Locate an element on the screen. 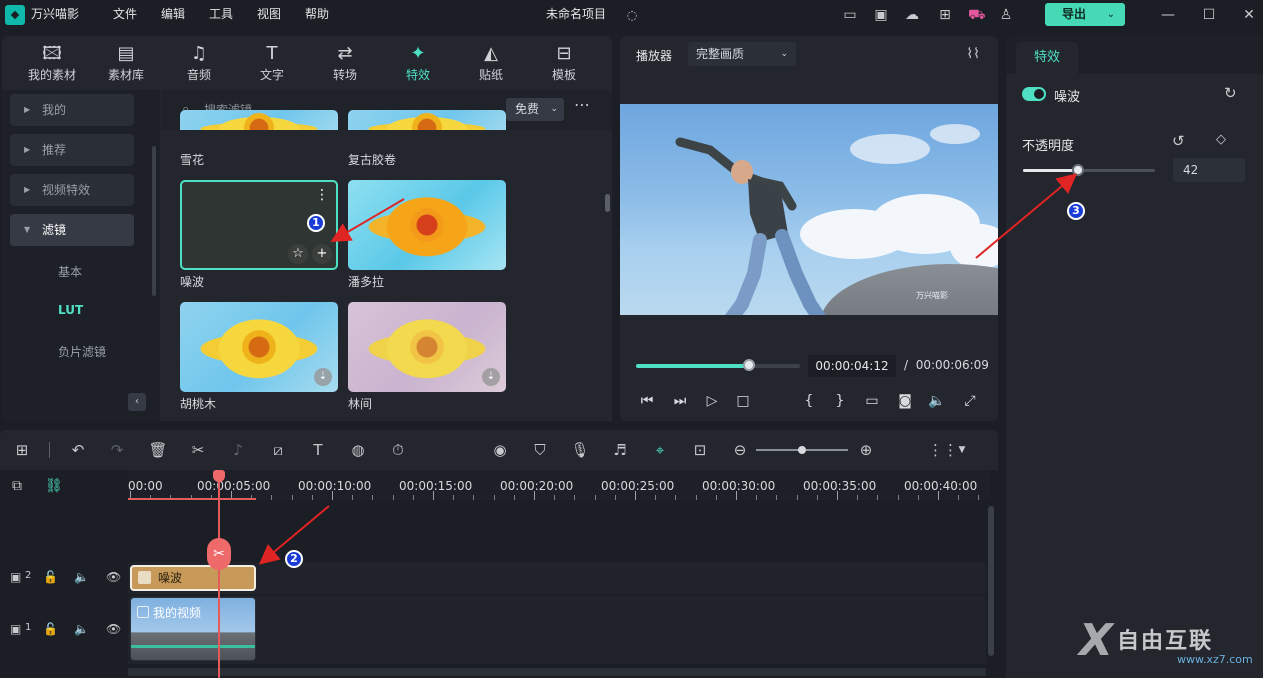  waveform-scope-icon: ⌇⌇ is located at coordinates (973, 54).